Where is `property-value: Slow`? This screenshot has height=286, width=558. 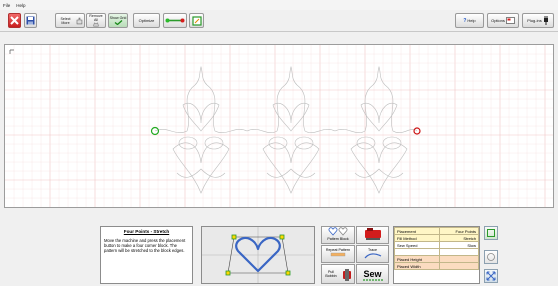 property-value: Slow is located at coordinates (459, 245).